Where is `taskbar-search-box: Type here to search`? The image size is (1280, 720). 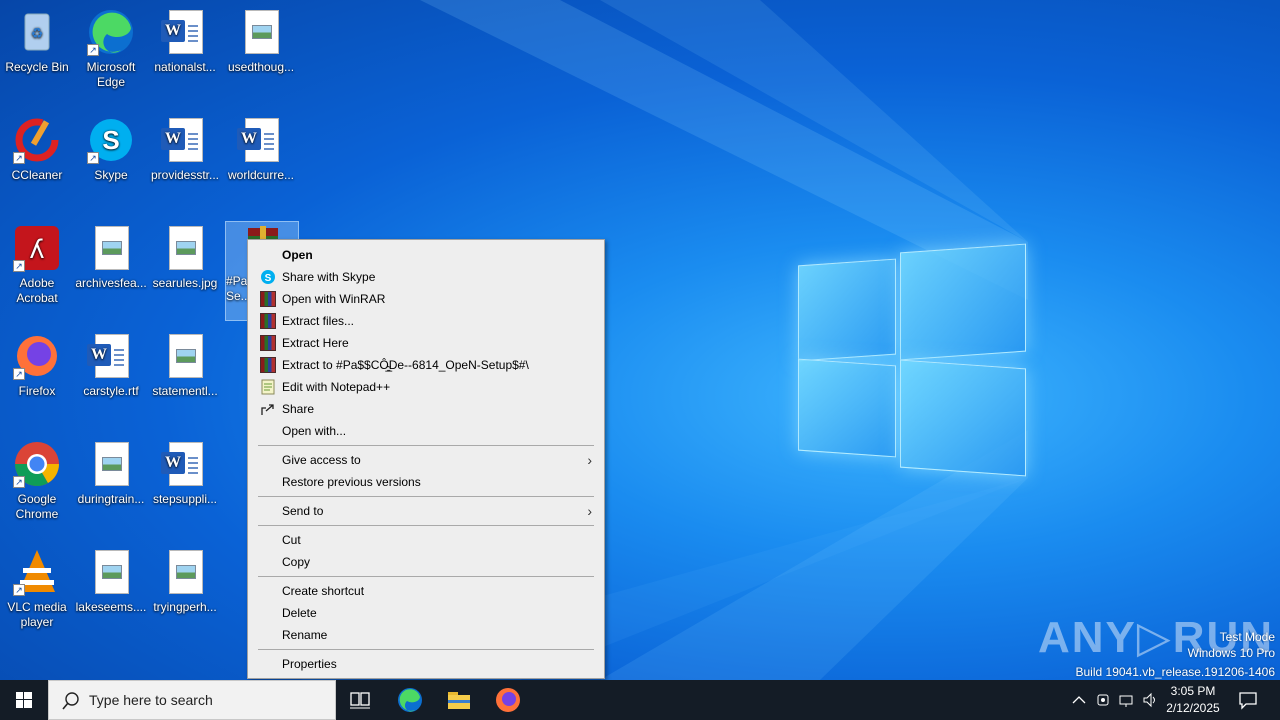 taskbar-search-box: Type here to search is located at coordinates (192, 700).